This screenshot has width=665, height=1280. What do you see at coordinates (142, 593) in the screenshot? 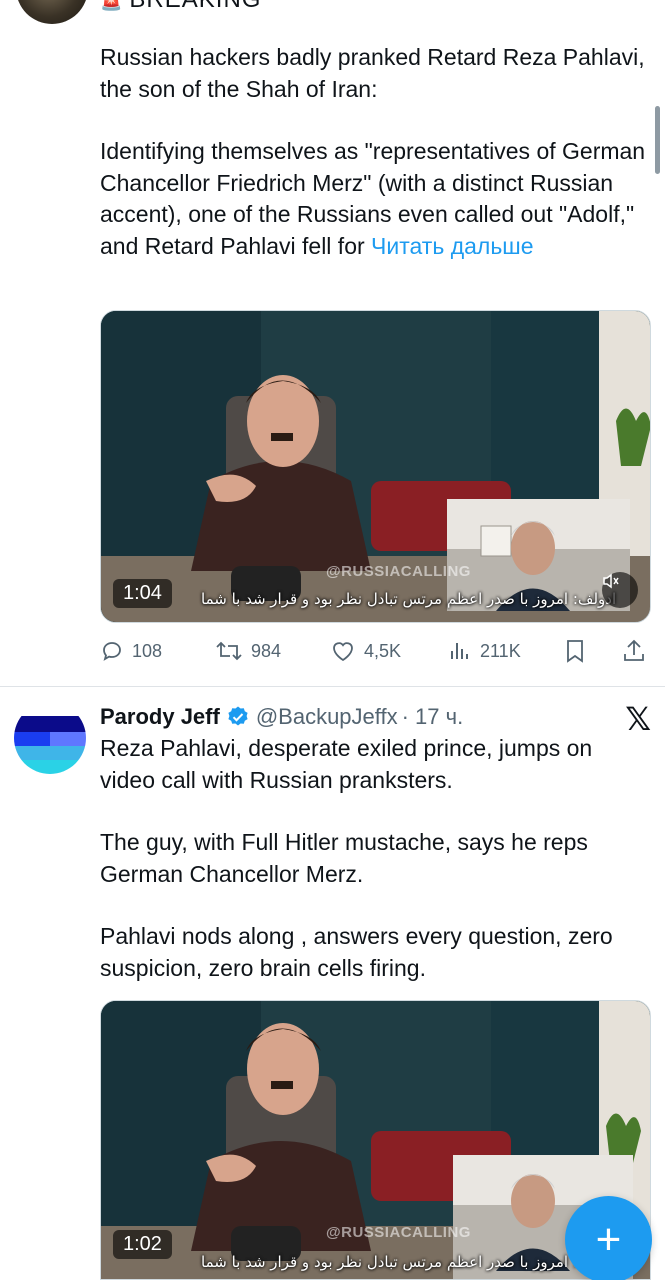
I see `video-duration: 1:04` at bounding box center [142, 593].